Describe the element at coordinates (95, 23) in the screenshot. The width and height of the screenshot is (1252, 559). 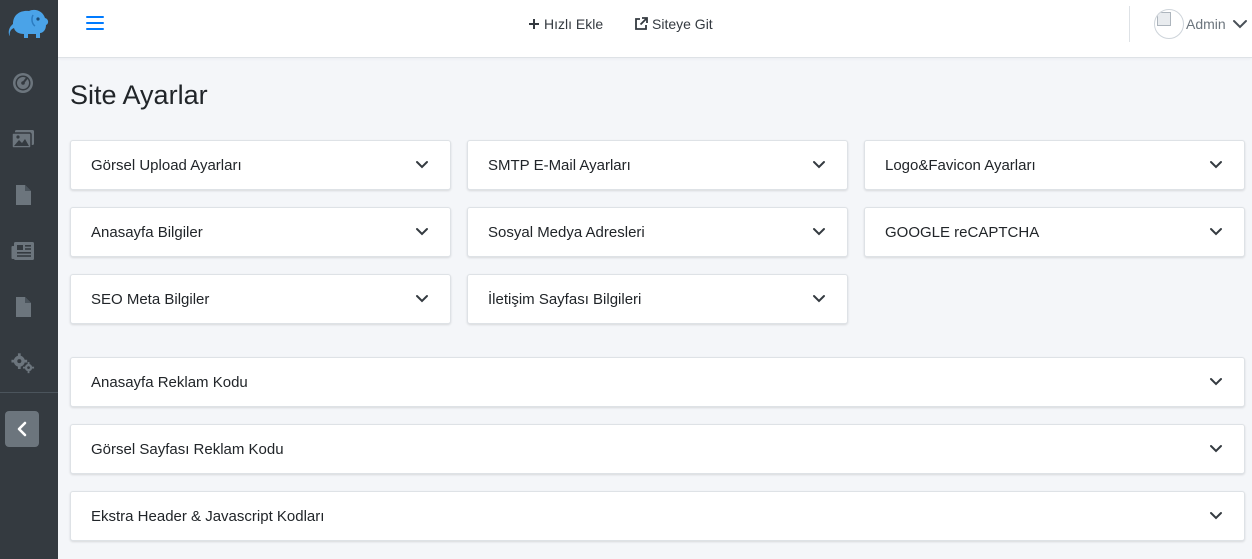
I see `menu-toggle-icon` at that location.